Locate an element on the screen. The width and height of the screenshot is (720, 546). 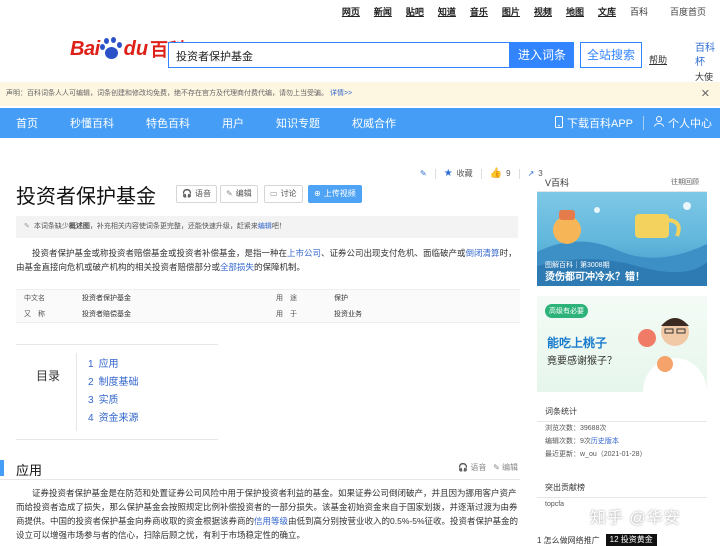
toplink-home: 百度首页 is located at coordinates (688, 11).